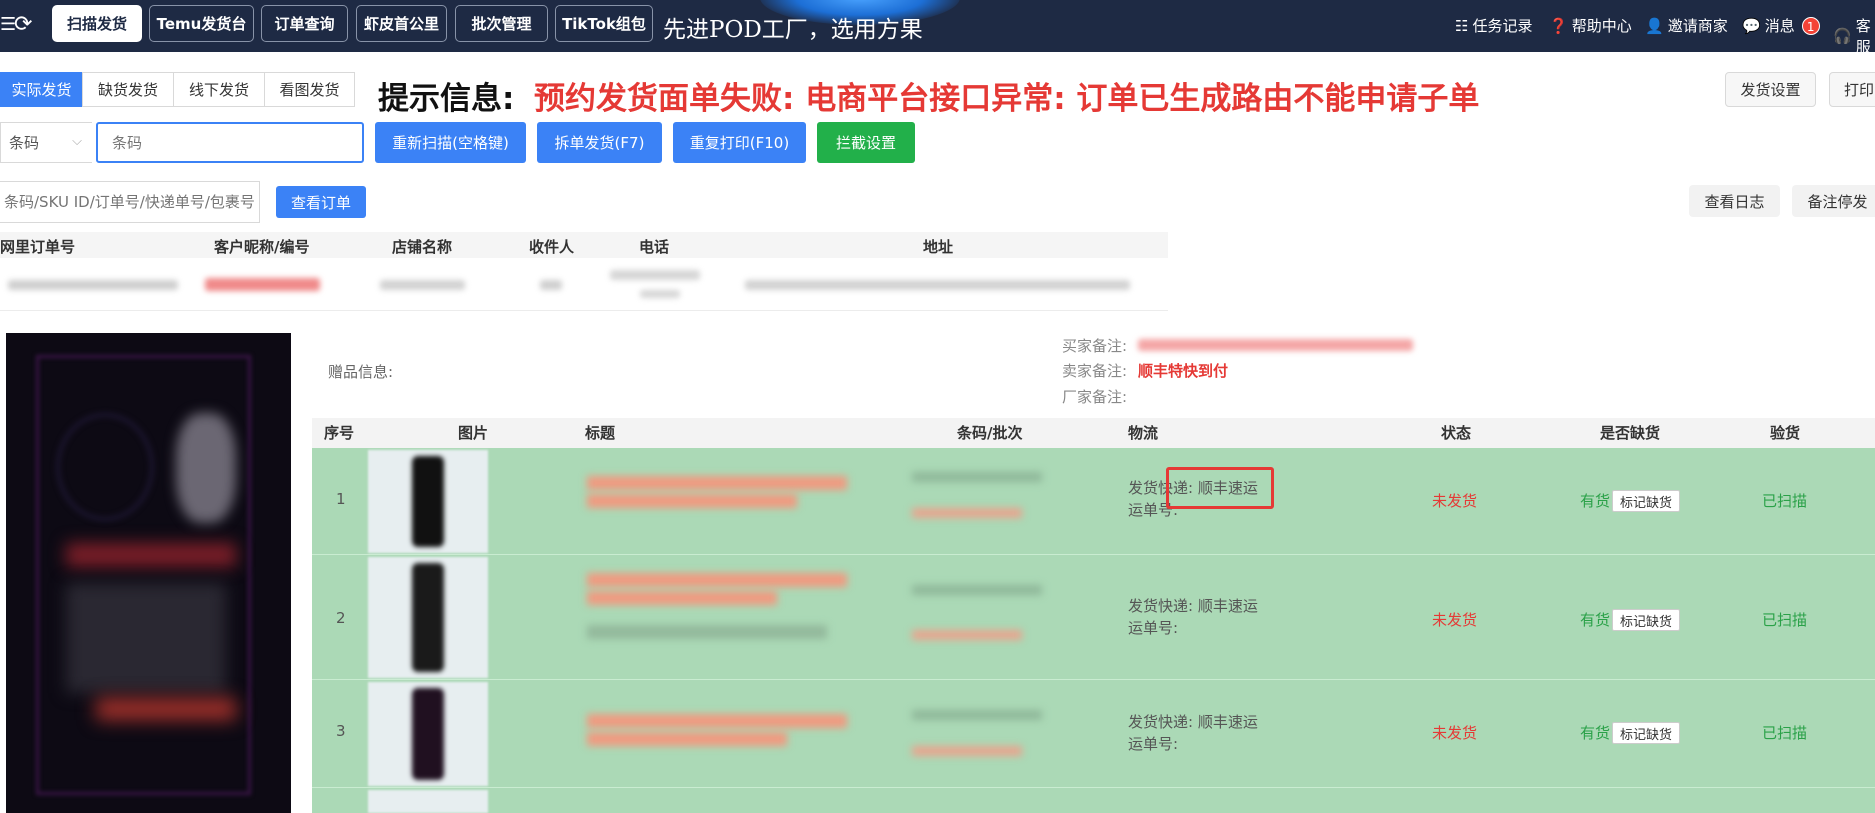 The width and height of the screenshot is (1875, 813). Describe the element at coordinates (262, 247) in the screenshot. I see `col-customer: 客户昵称/编号` at that location.